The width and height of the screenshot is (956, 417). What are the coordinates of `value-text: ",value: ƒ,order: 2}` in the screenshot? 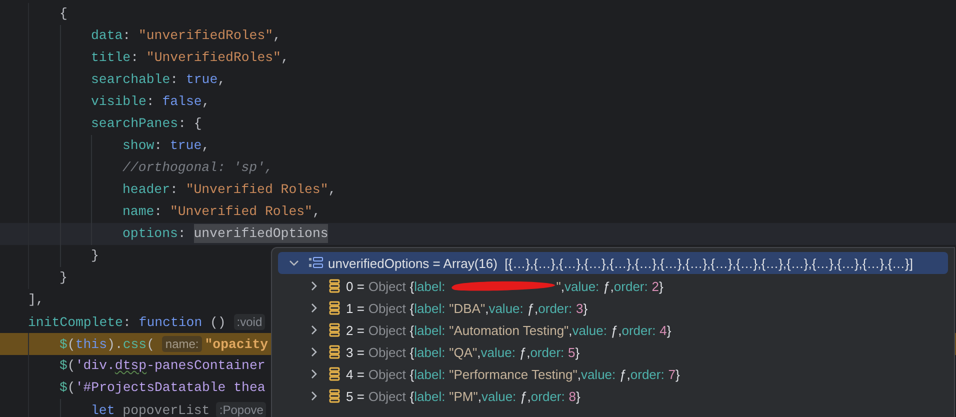 It's located at (610, 286).